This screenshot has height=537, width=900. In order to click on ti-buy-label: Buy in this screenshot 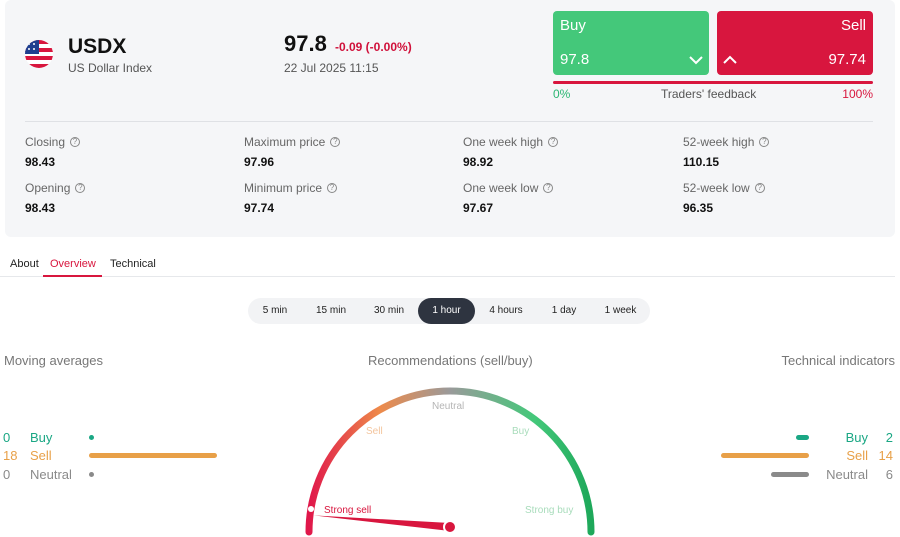, I will do `click(856, 437)`.